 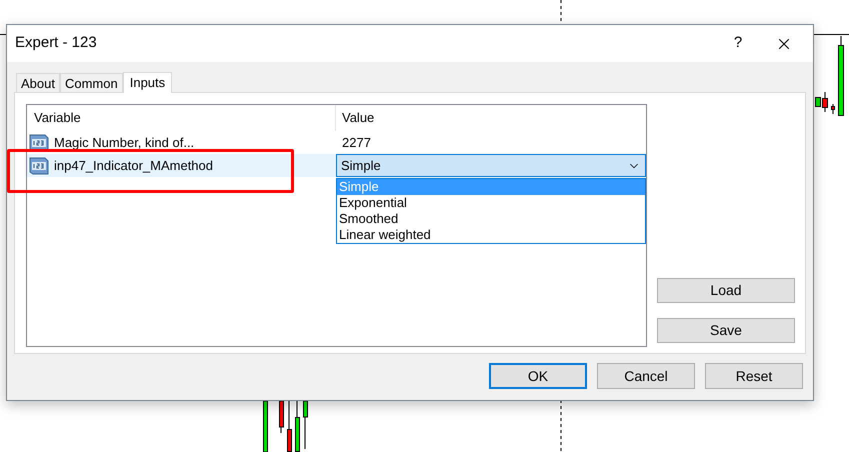 I want to click on table-row: inp47_Indicator_MAmethod Simple, so click(x=336, y=165).